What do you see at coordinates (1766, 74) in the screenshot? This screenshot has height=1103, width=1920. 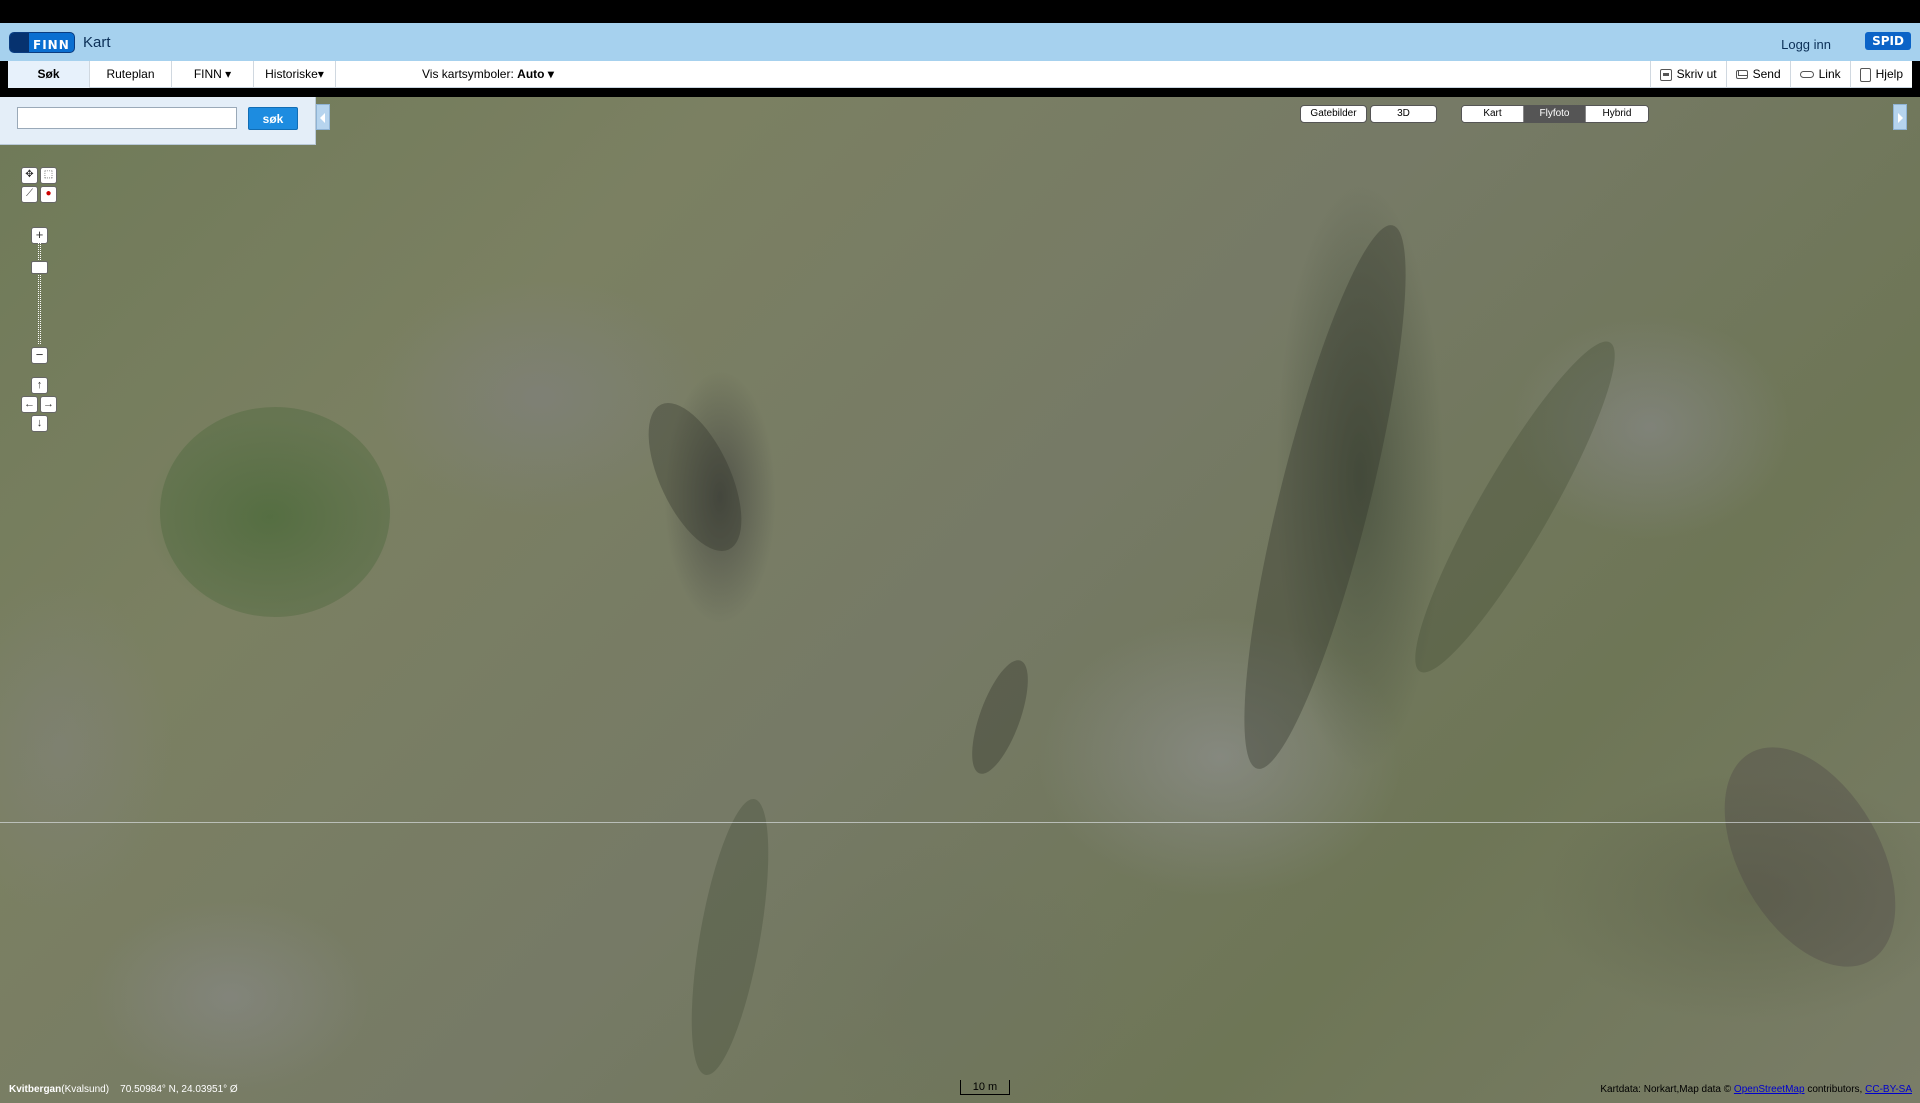 I see `send-label: Send` at bounding box center [1766, 74].